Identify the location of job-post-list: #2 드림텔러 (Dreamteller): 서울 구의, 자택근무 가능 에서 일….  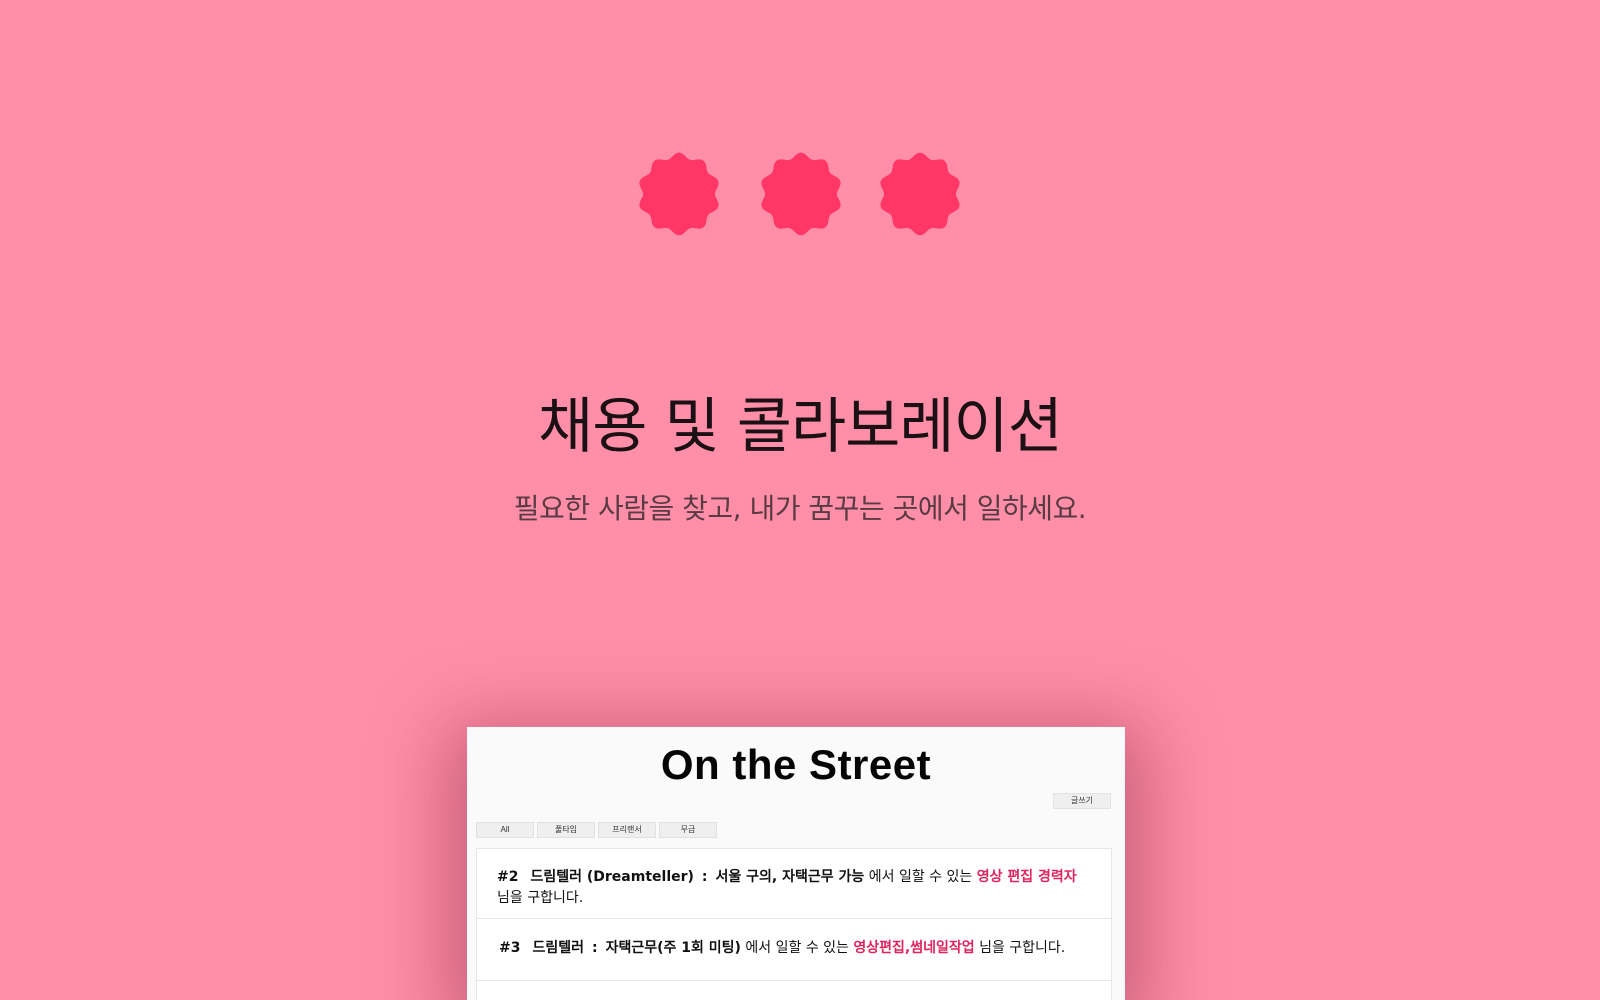
(794, 924).